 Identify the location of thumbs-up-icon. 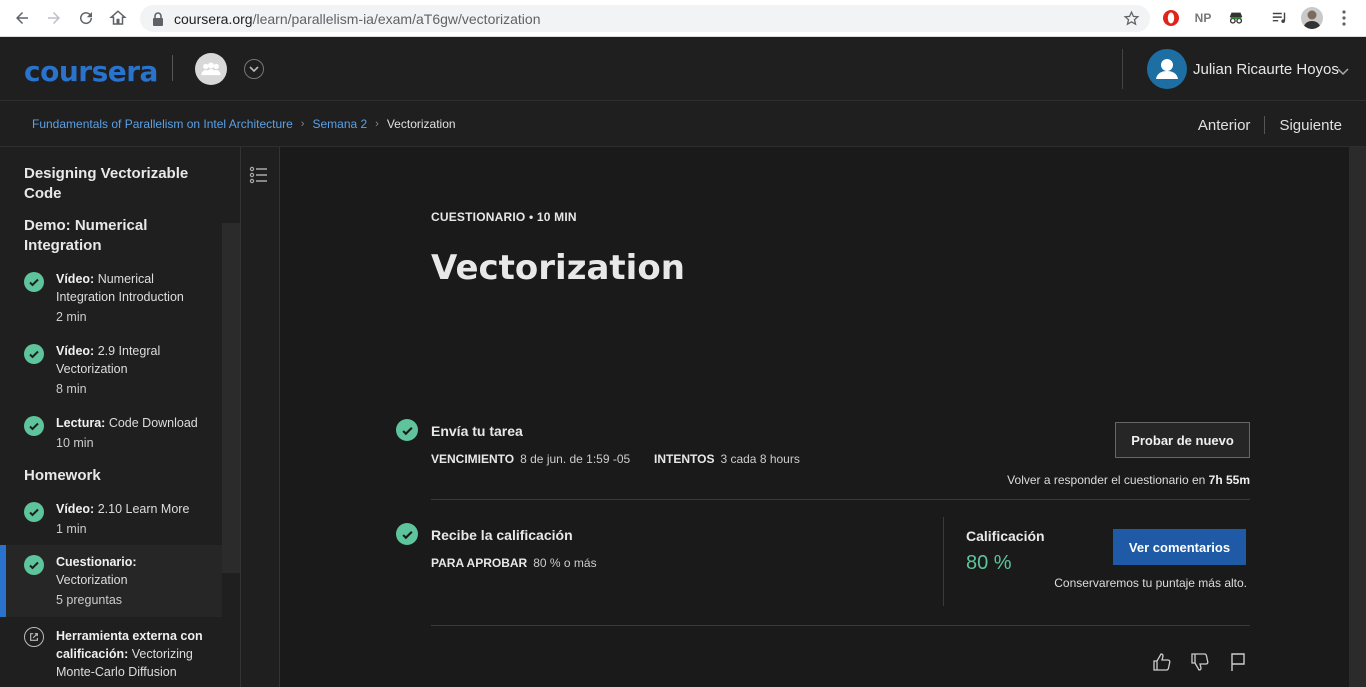
(1162, 662).